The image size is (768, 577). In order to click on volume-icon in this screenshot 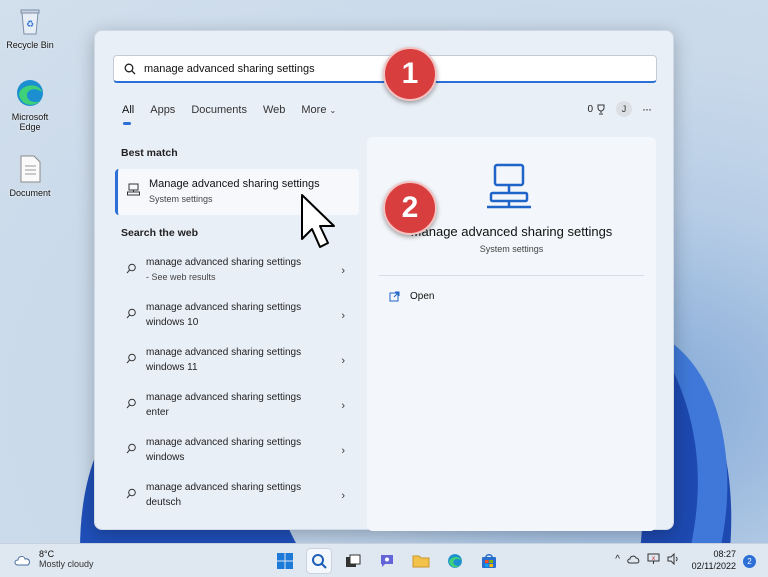, I will do `click(673, 559)`.